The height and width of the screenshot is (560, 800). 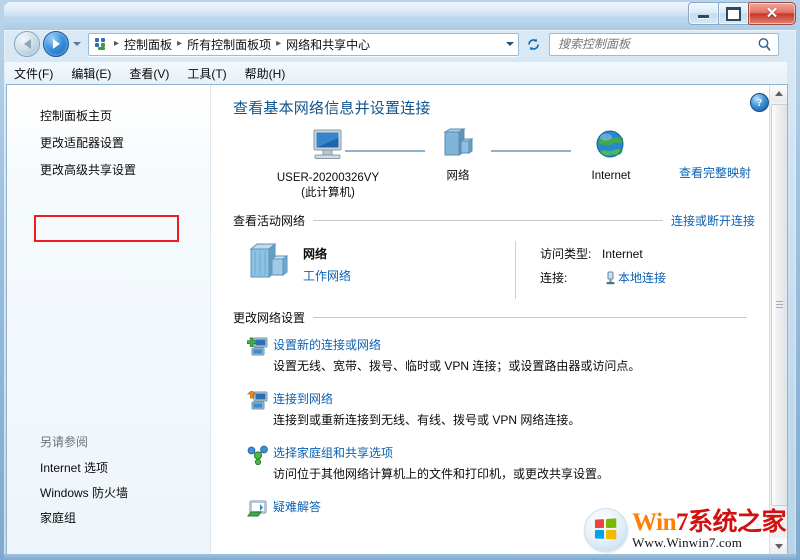 I want to click on forward-button, so click(x=56, y=44).